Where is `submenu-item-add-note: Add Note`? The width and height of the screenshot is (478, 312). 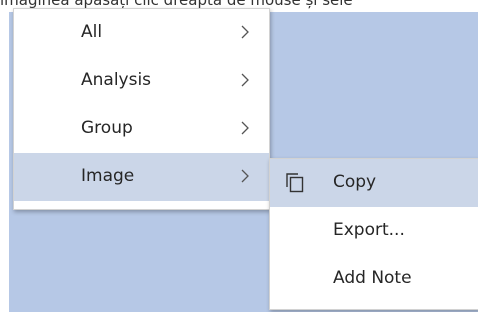 submenu-item-add-note: Add Note is located at coordinates (374, 279).